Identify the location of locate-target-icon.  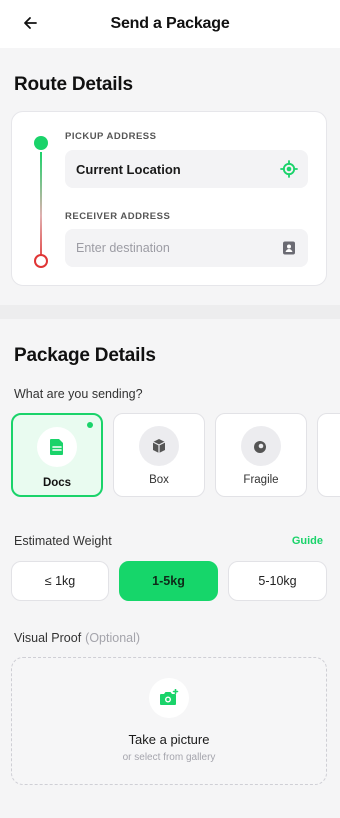
(289, 169).